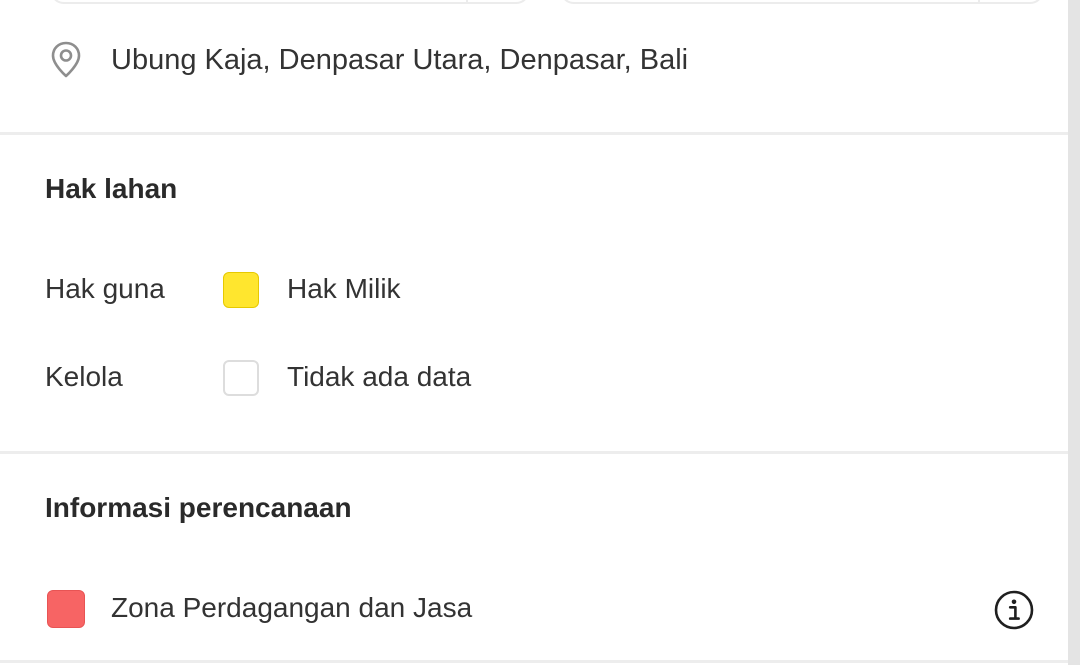 The width and height of the screenshot is (1080, 665). What do you see at coordinates (105, 288) in the screenshot?
I see `land-right-label-use: Hak guna` at bounding box center [105, 288].